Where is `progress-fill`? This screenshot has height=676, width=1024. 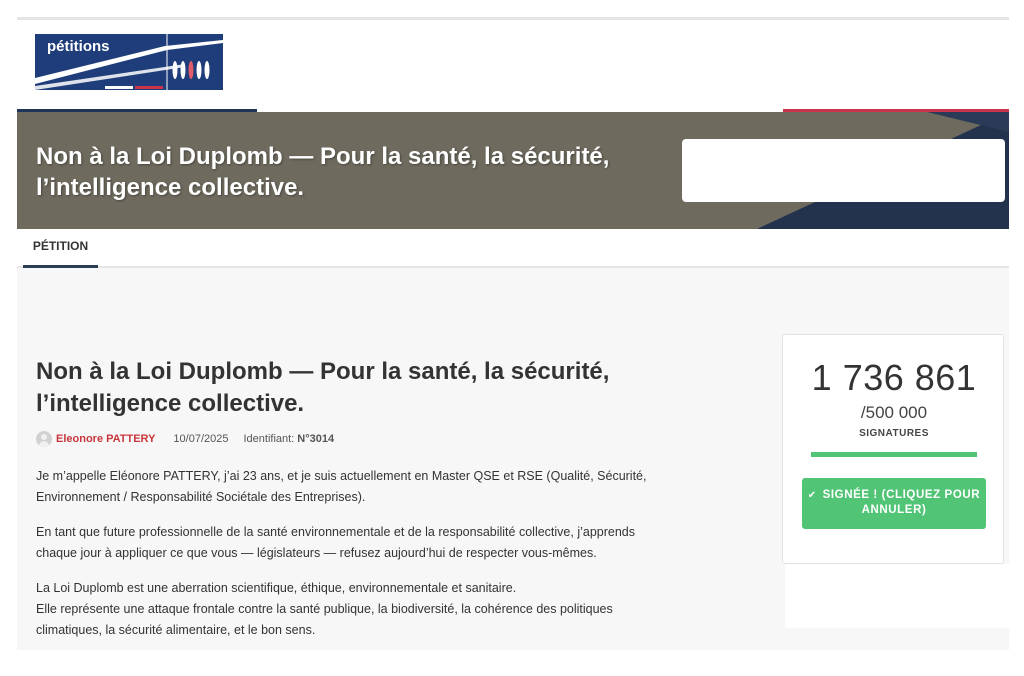
progress-fill is located at coordinates (894, 454).